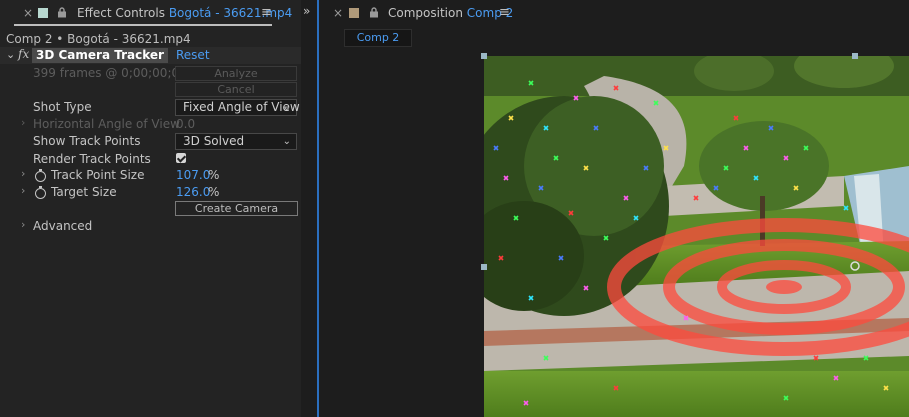 The width and height of the screenshot is (909, 417). What do you see at coordinates (150, 107) in the screenshot?
I see `shot-type-row: Shot Type Fixed Angle of View ⌄` at bounding box center [150, 107].